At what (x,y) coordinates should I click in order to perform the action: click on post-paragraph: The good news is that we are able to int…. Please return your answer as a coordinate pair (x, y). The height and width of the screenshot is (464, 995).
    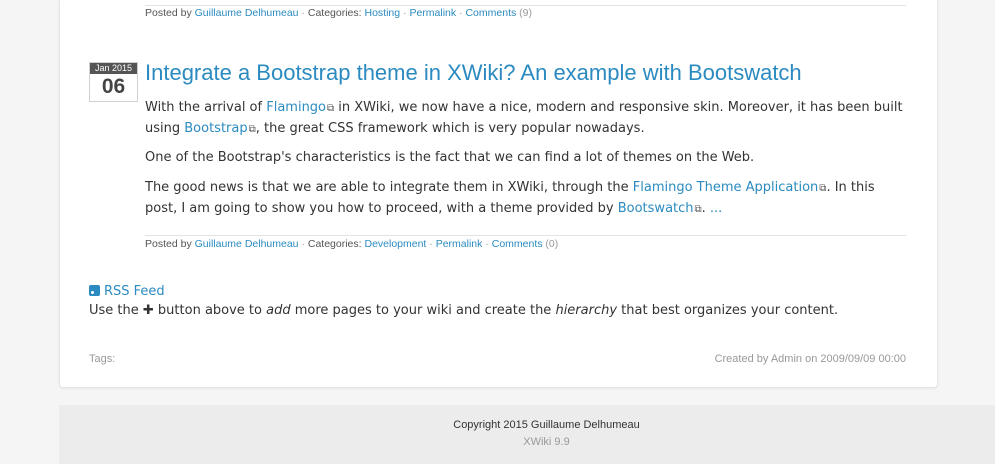
    Looking at the image, I should click on (525, 199).